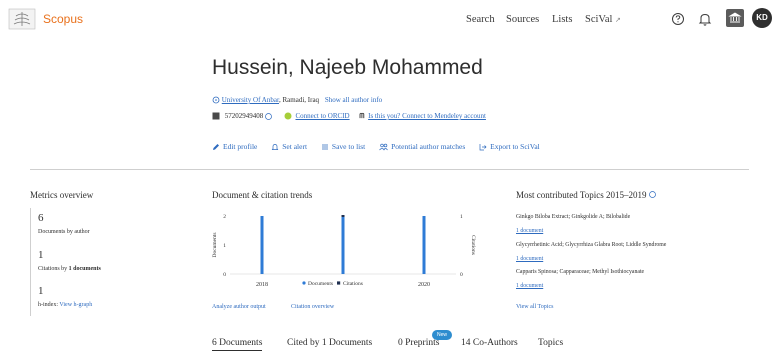  Describe the element at coordinates (22, 19) in the screenshot. I see `elsevier-logo-icon` at that location.